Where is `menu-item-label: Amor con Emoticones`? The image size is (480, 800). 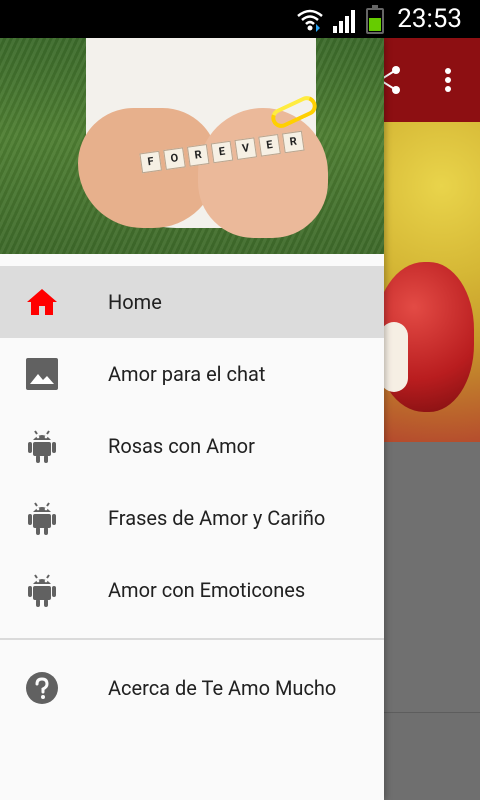
menu-item-label: Amor con Emoticones is located at coordinates (207, 590).